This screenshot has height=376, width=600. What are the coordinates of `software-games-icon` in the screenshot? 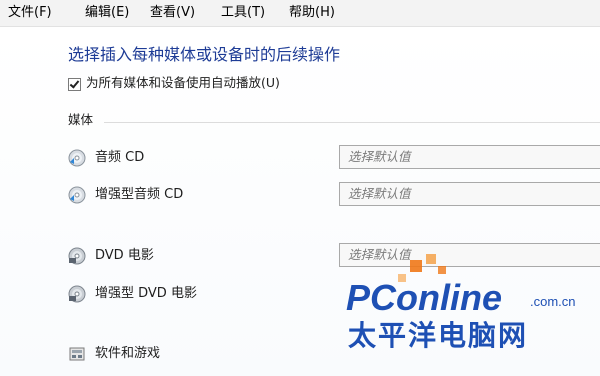 It's located at (77, 354).